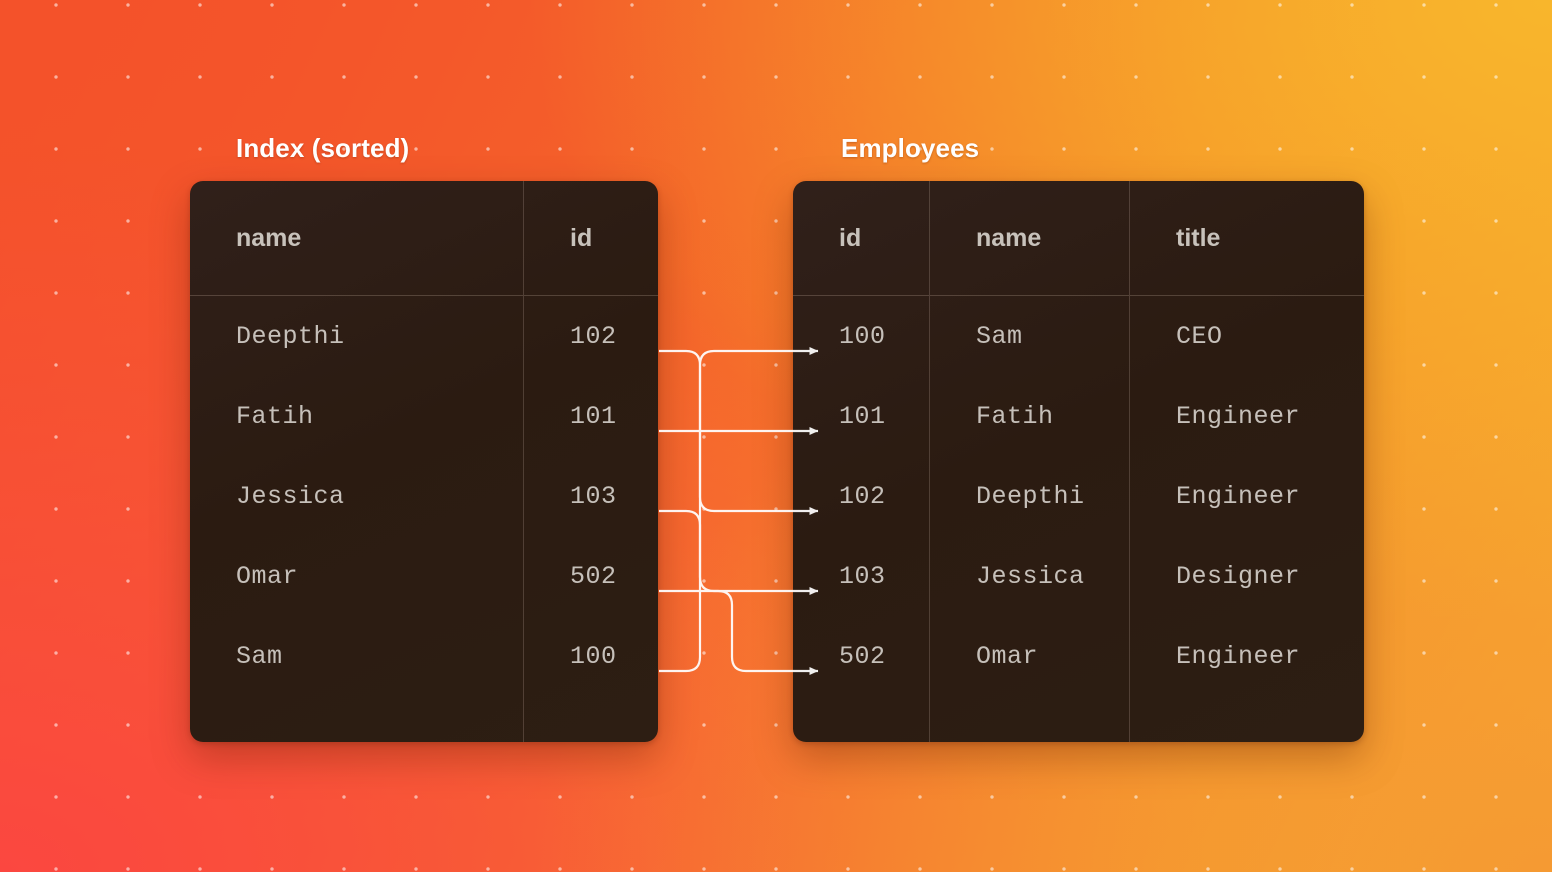 Image resolution: width=1552 pixels, height=872 pixels. Describe the element at coordinates (1199, 336) in the screenshot. I see `employees-cell-title-0: CEO` at that location.